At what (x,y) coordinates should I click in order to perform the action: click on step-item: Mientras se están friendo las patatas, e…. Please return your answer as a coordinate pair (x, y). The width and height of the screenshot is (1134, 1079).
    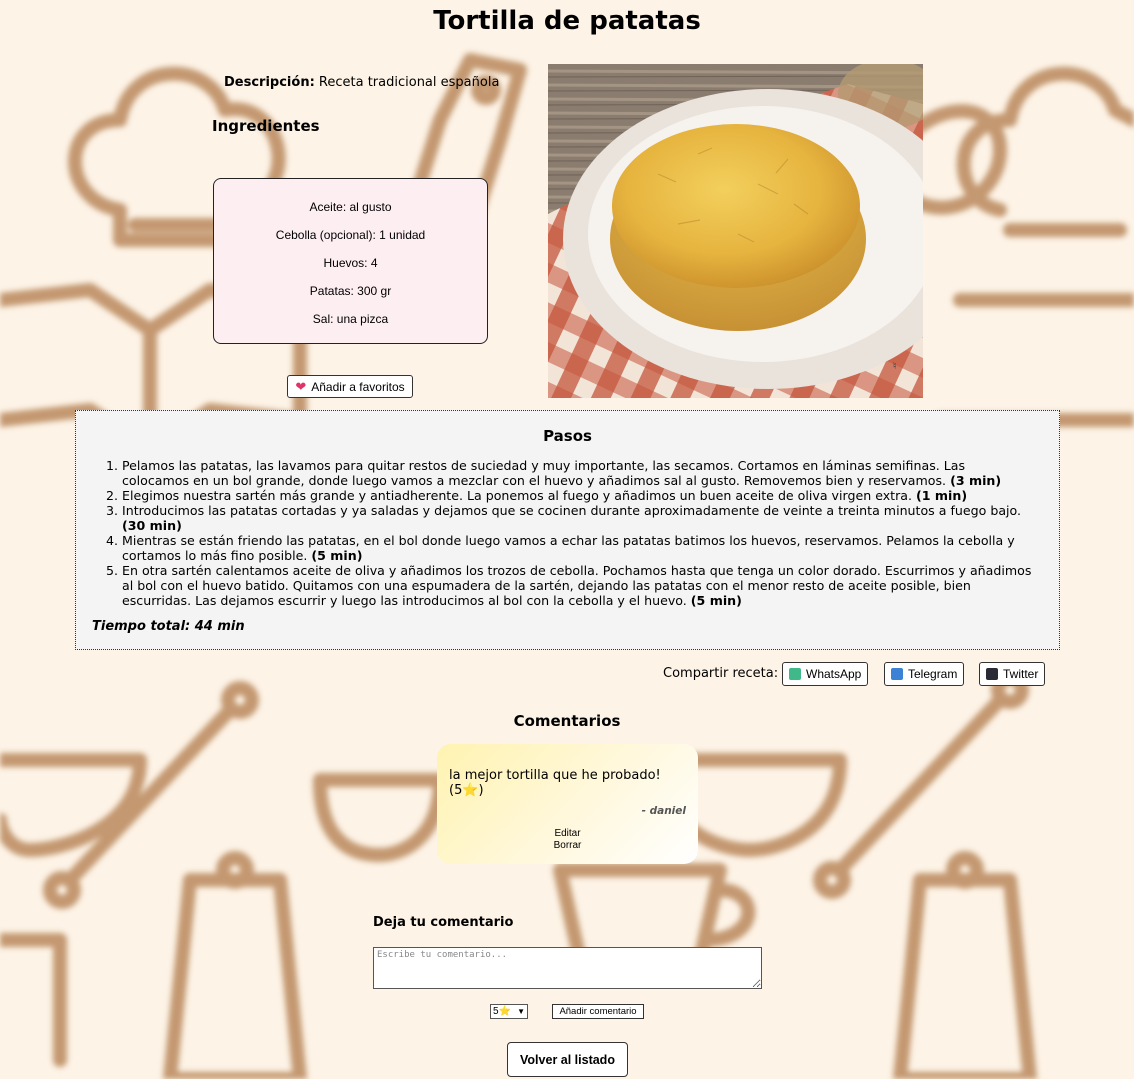
    Looking at the image, I should click on (578, 548).